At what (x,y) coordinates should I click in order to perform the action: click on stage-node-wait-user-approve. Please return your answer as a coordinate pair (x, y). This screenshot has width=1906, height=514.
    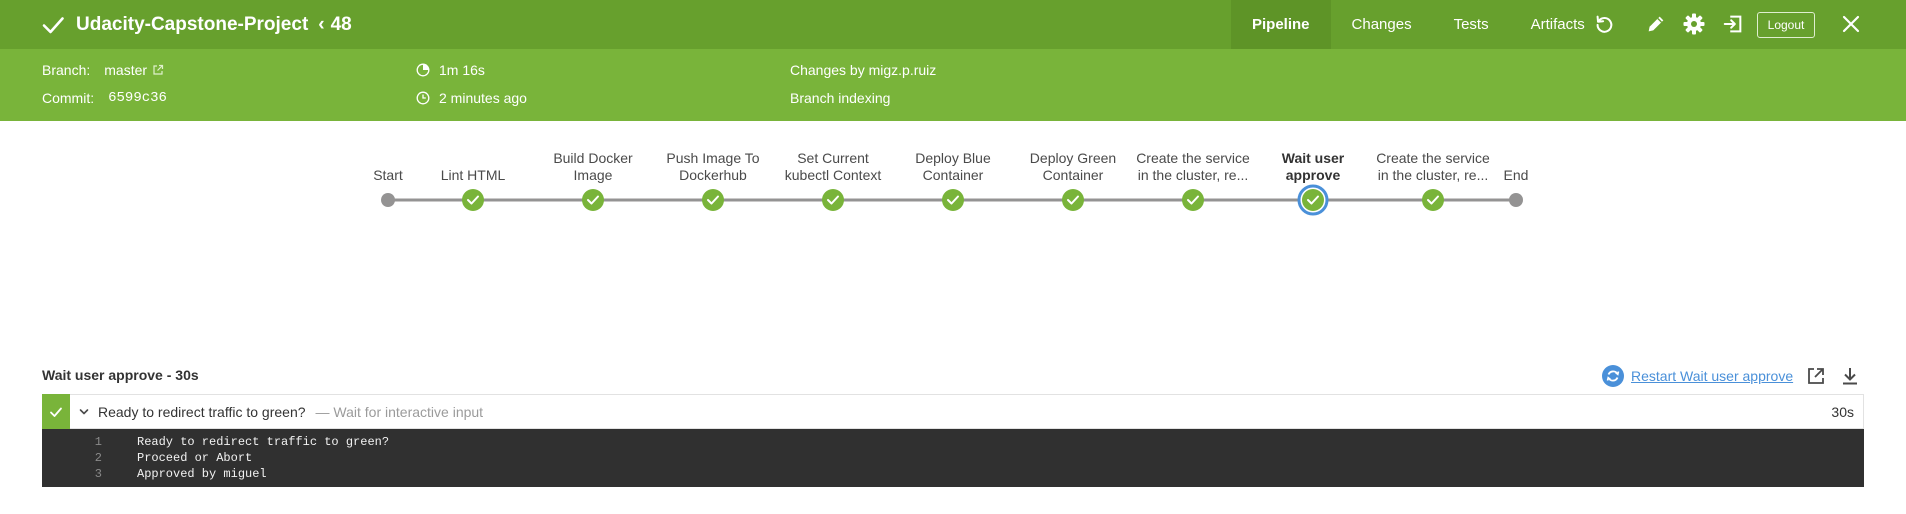
    Looking at the image, I should click on (1313, 200).